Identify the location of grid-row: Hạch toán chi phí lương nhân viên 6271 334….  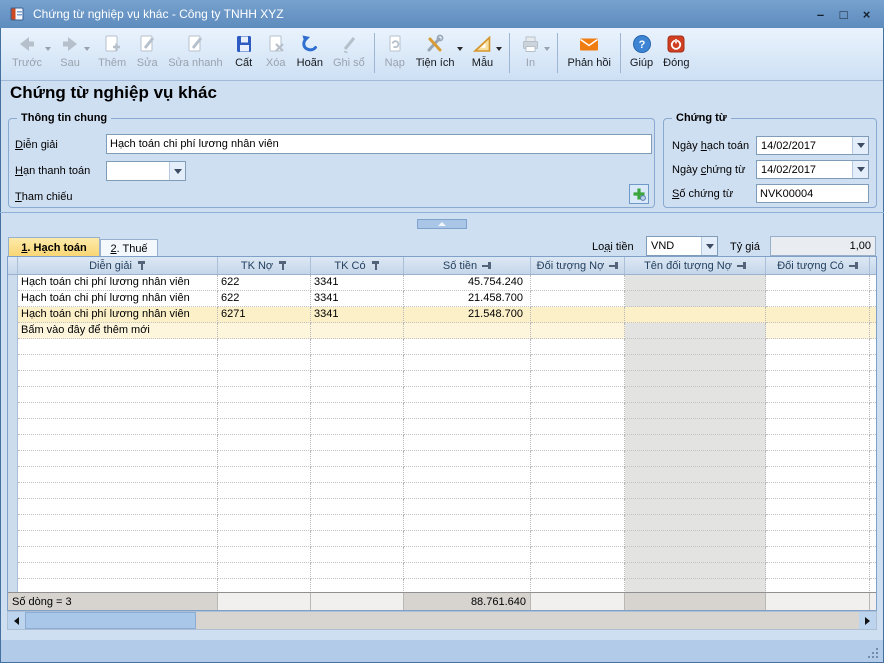
(442, 315).